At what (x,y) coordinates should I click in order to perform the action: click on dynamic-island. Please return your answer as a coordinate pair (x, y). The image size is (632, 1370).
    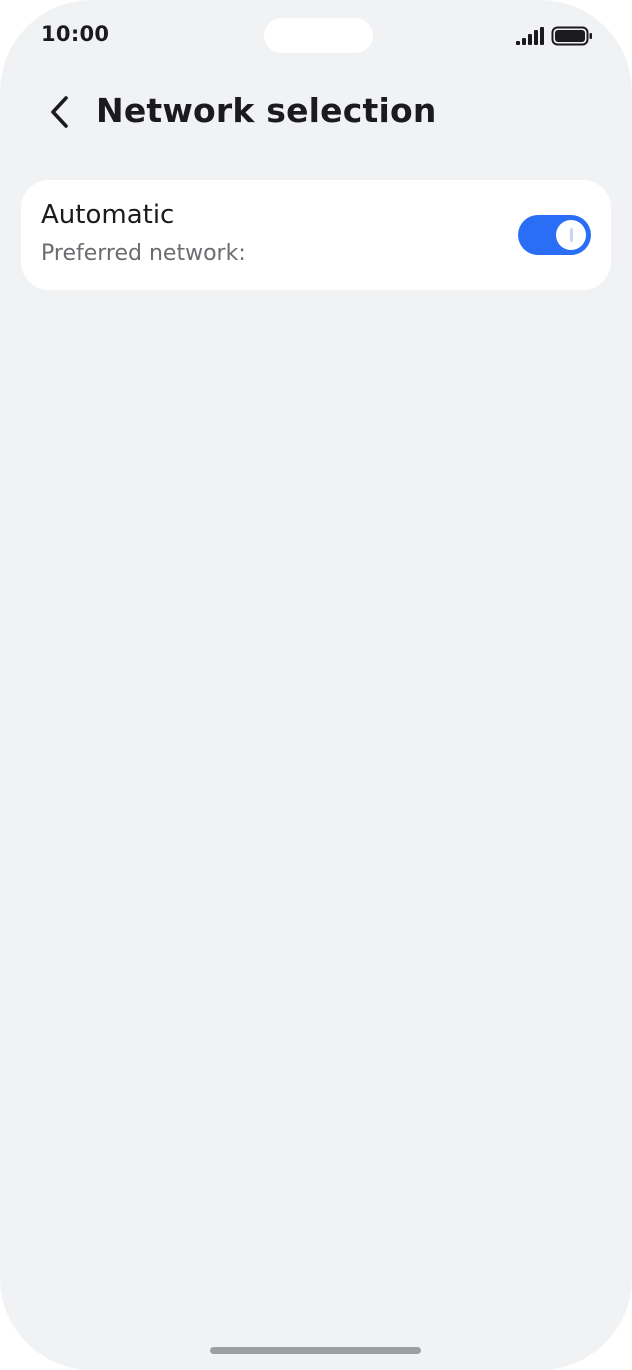
    Looking at the image, I should click on (318, 35).